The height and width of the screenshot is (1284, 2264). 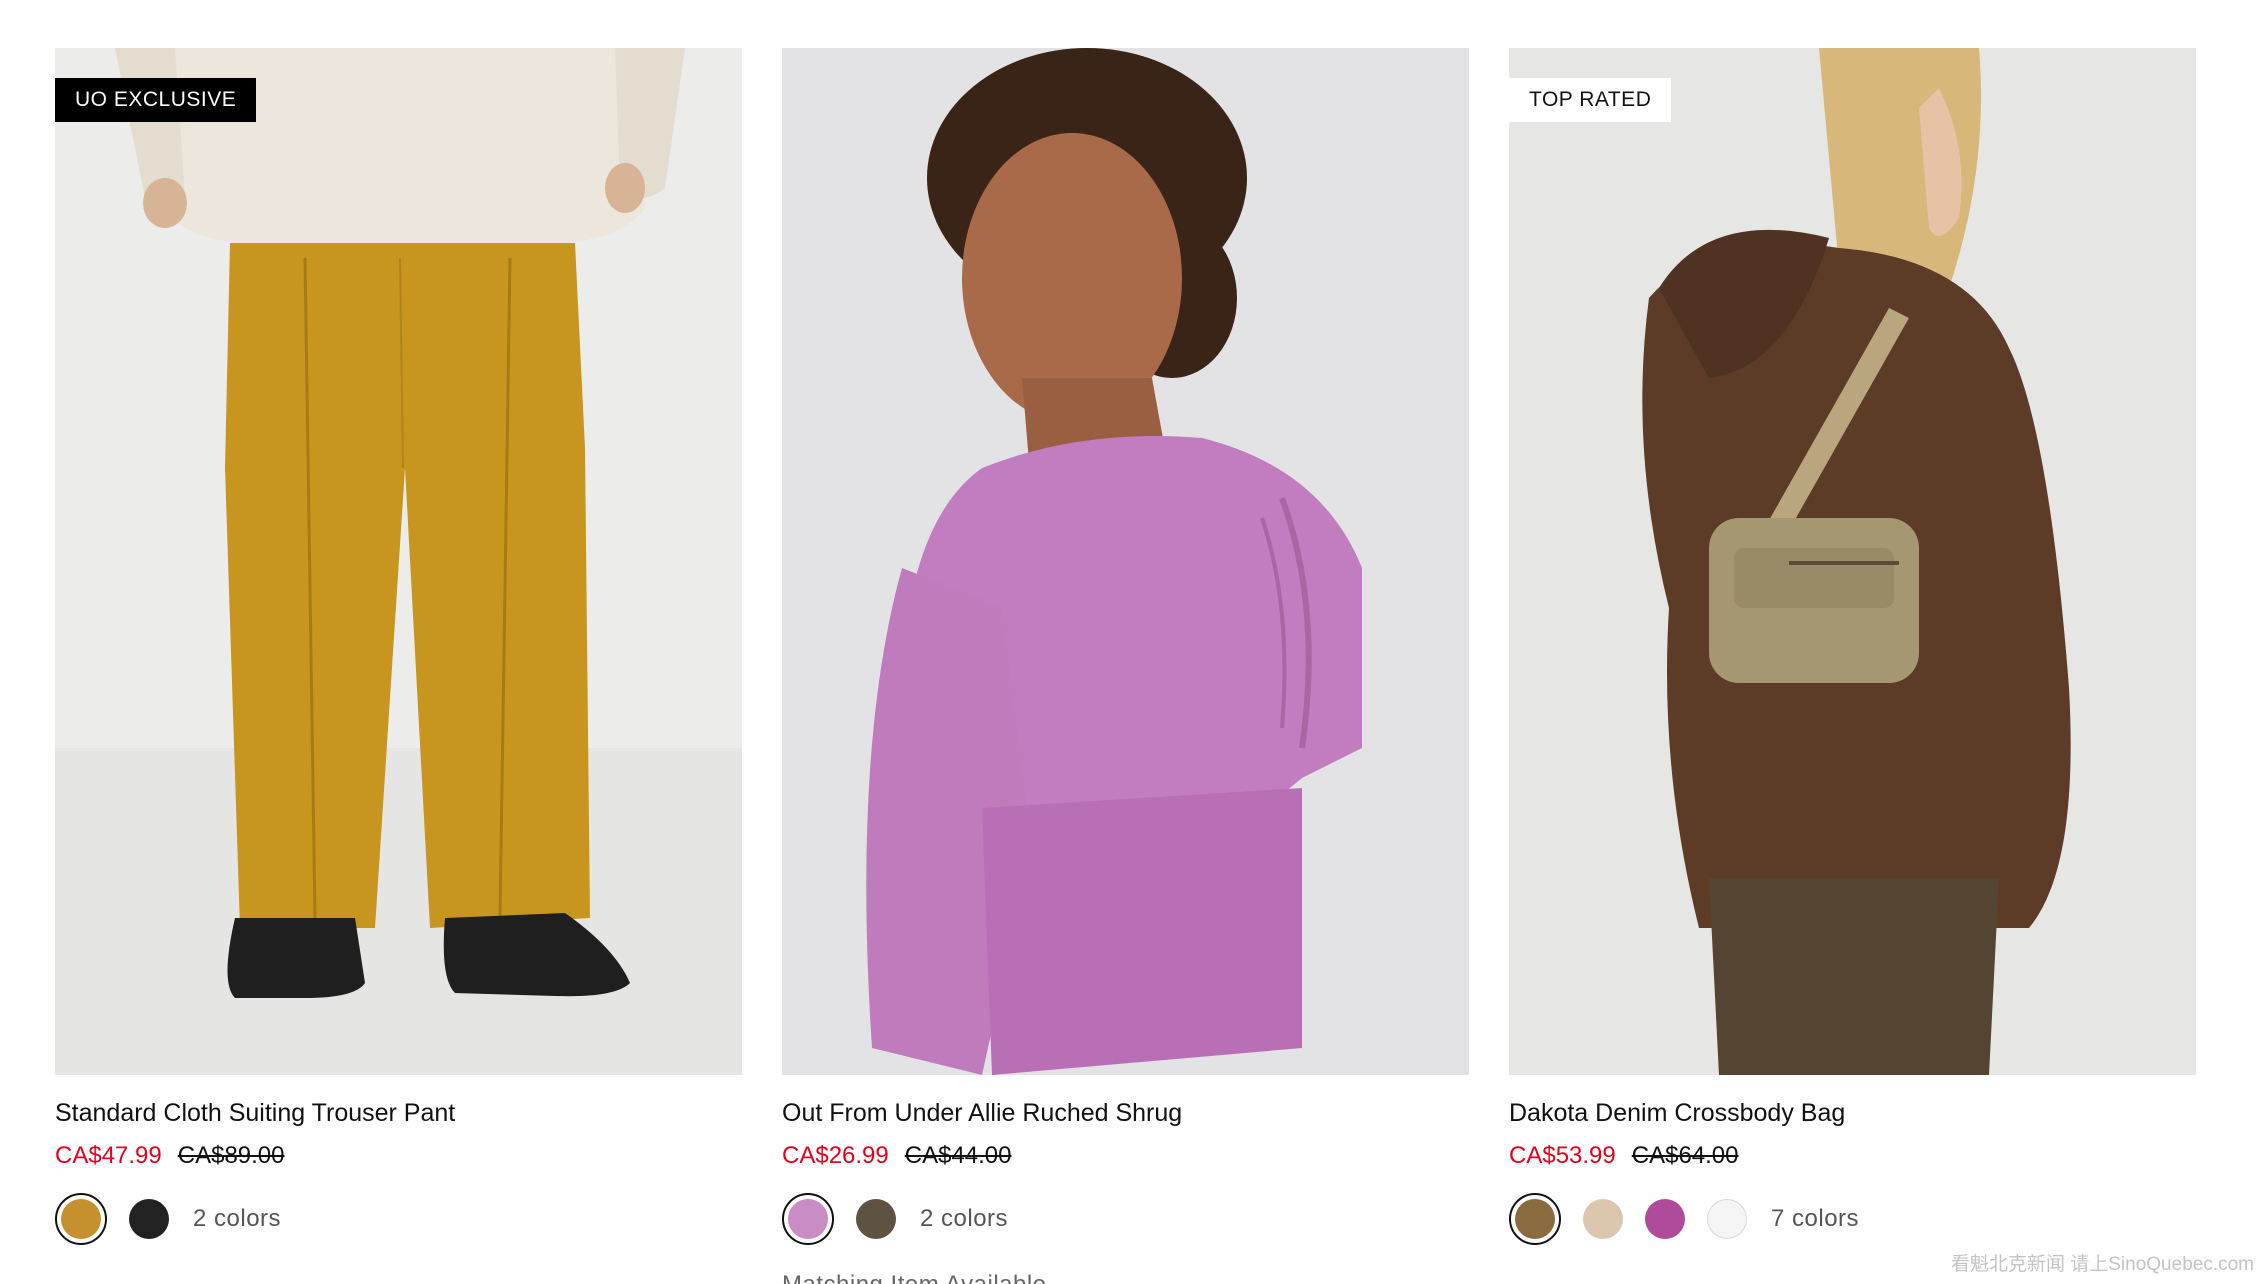 I want to click on product-title: Standard Cloth Suiting Trouser Pant, so click(x=398, y=1113).